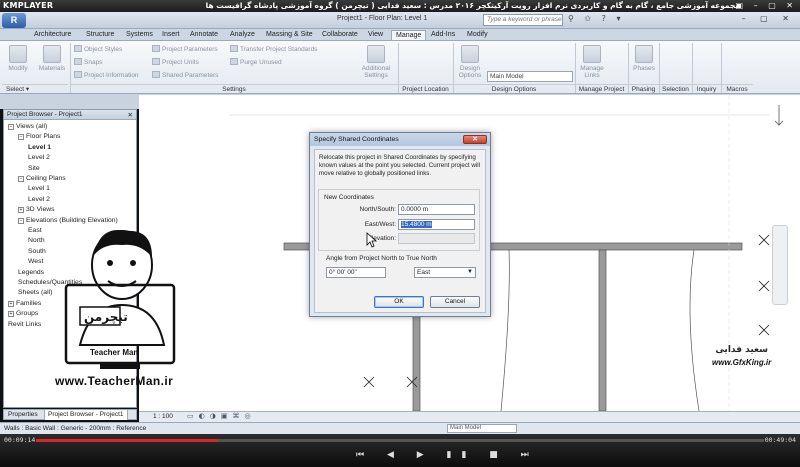  What do you see at coordinates (35, 89) in the screenshot?
I see `select-panel-label: Select ▾` at bounding box center [35, 89].